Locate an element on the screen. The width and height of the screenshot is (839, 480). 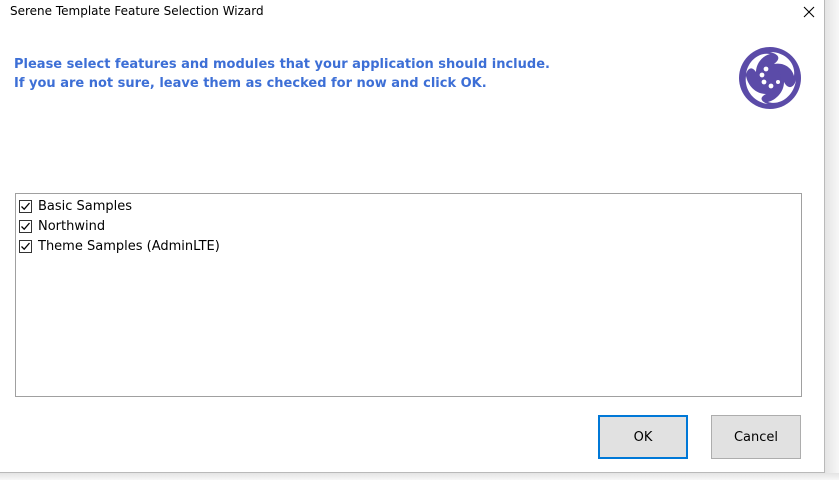
feature-label: Northwind is located at coordinates (72, 226).